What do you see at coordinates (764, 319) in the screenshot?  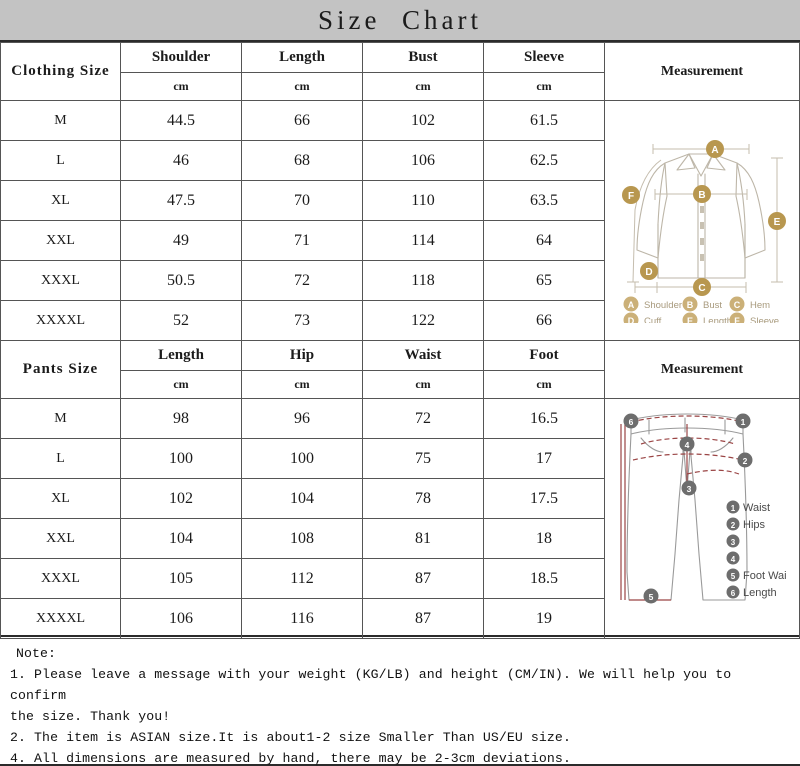 I see `svg-text: Sleeve` at bounding box center [764, 319].